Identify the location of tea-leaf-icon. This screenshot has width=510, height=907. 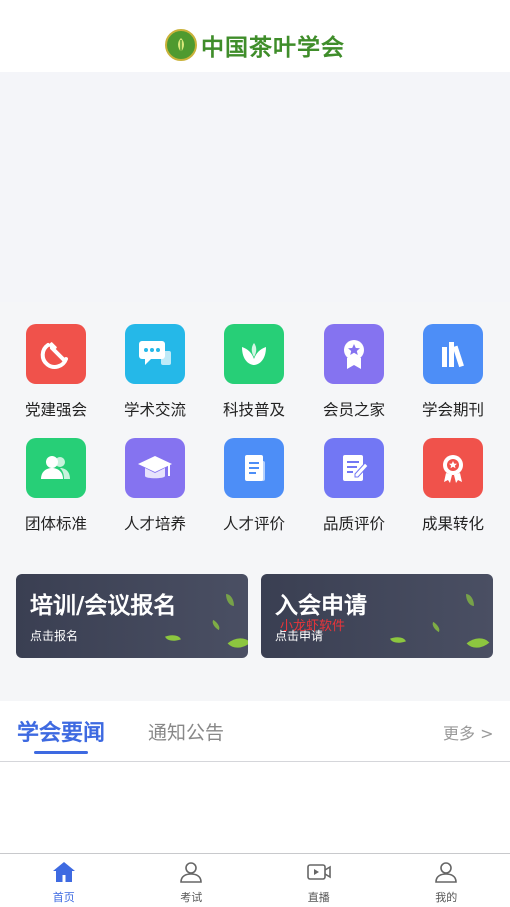
(254, 354).